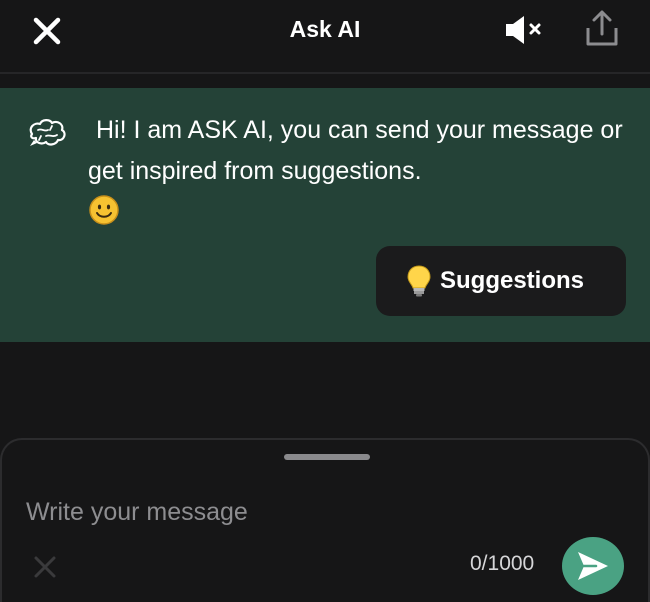  What do you see at coordinates (325, 29) in the screenshot?
I see `page-title: Ask AI` at bounding box center [325, 29].